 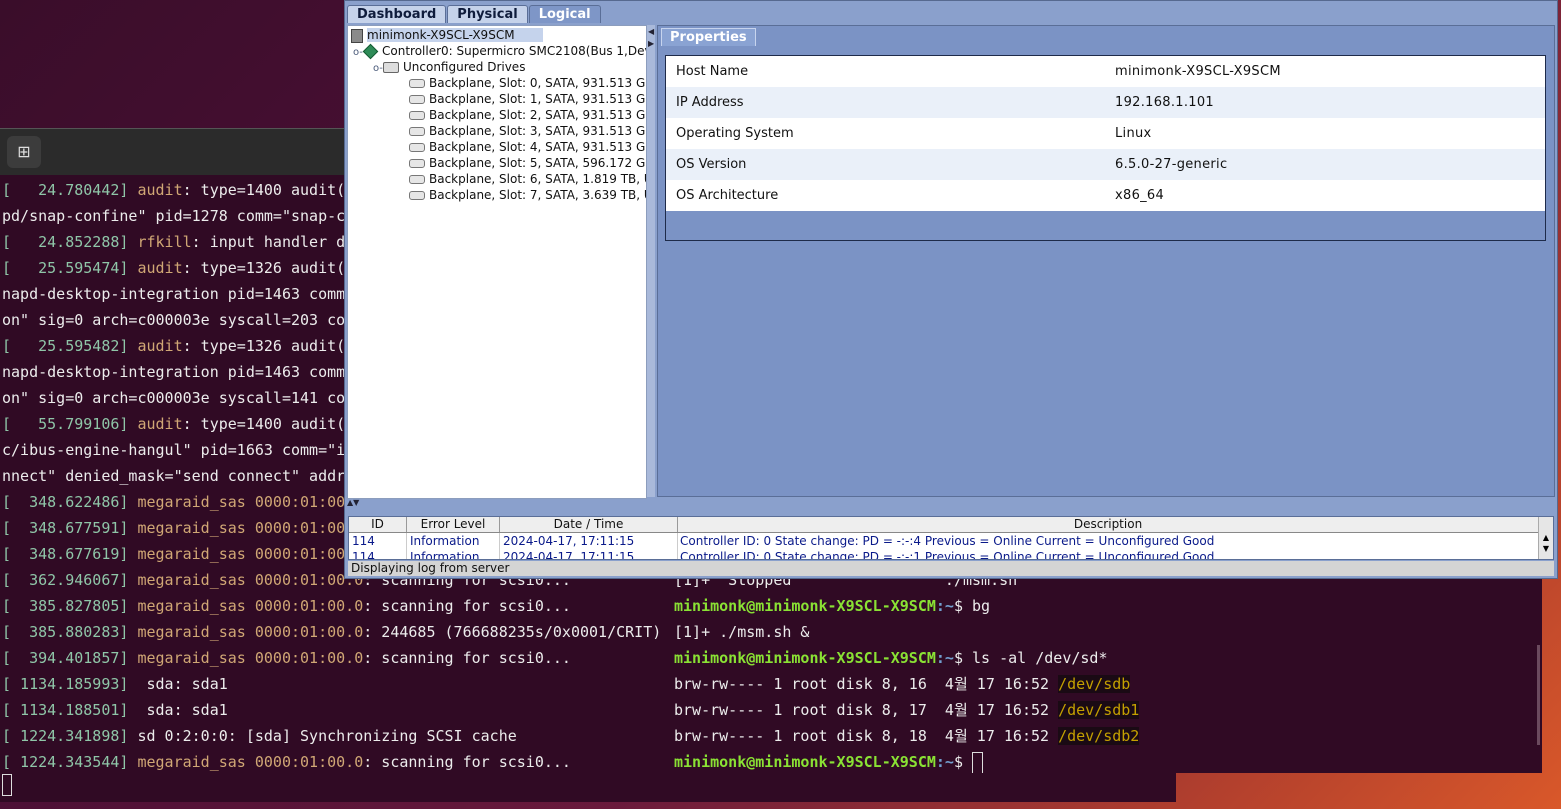 What do you see at coordinates (527, 147) in the screenshot?
I see `tree-item-drive: Backplane, Slot: 4, SATA, 931.513 GI` at bounding box center [527, 147].